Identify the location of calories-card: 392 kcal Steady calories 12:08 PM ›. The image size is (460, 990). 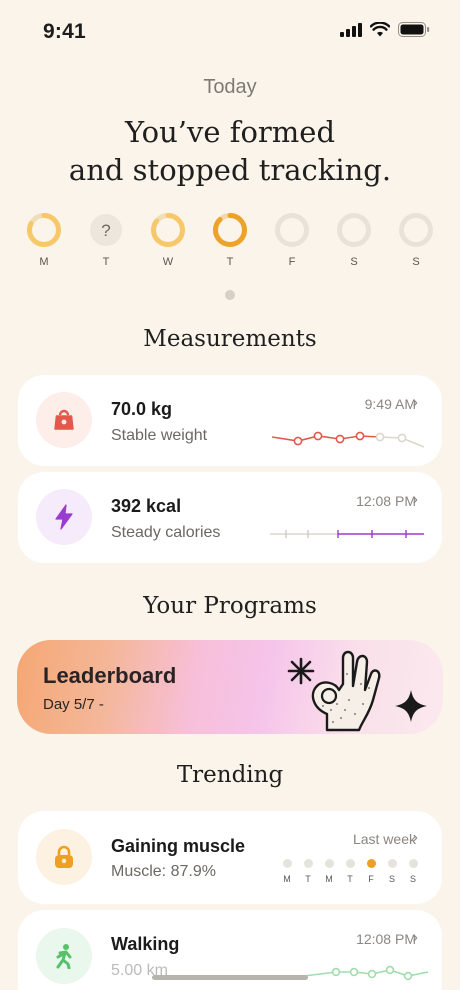
(230, 517).